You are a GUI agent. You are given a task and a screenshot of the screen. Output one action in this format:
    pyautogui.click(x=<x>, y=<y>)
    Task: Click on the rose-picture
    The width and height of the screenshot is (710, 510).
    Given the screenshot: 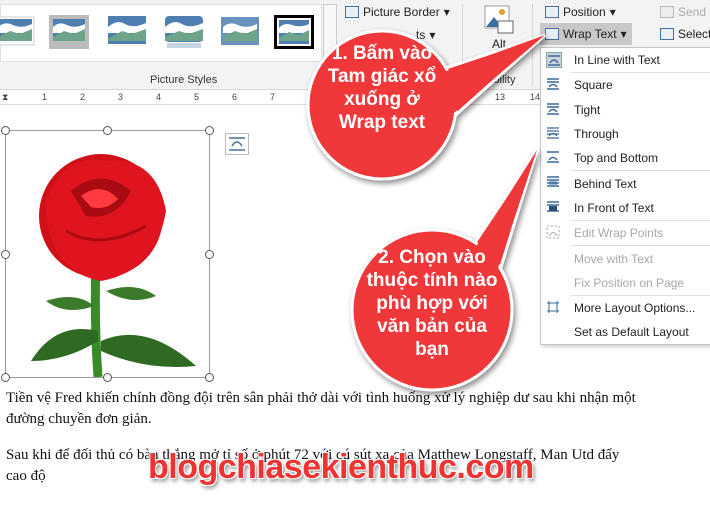 What is the action you would take?
    pyautogui.click(x=113, y=266)
    